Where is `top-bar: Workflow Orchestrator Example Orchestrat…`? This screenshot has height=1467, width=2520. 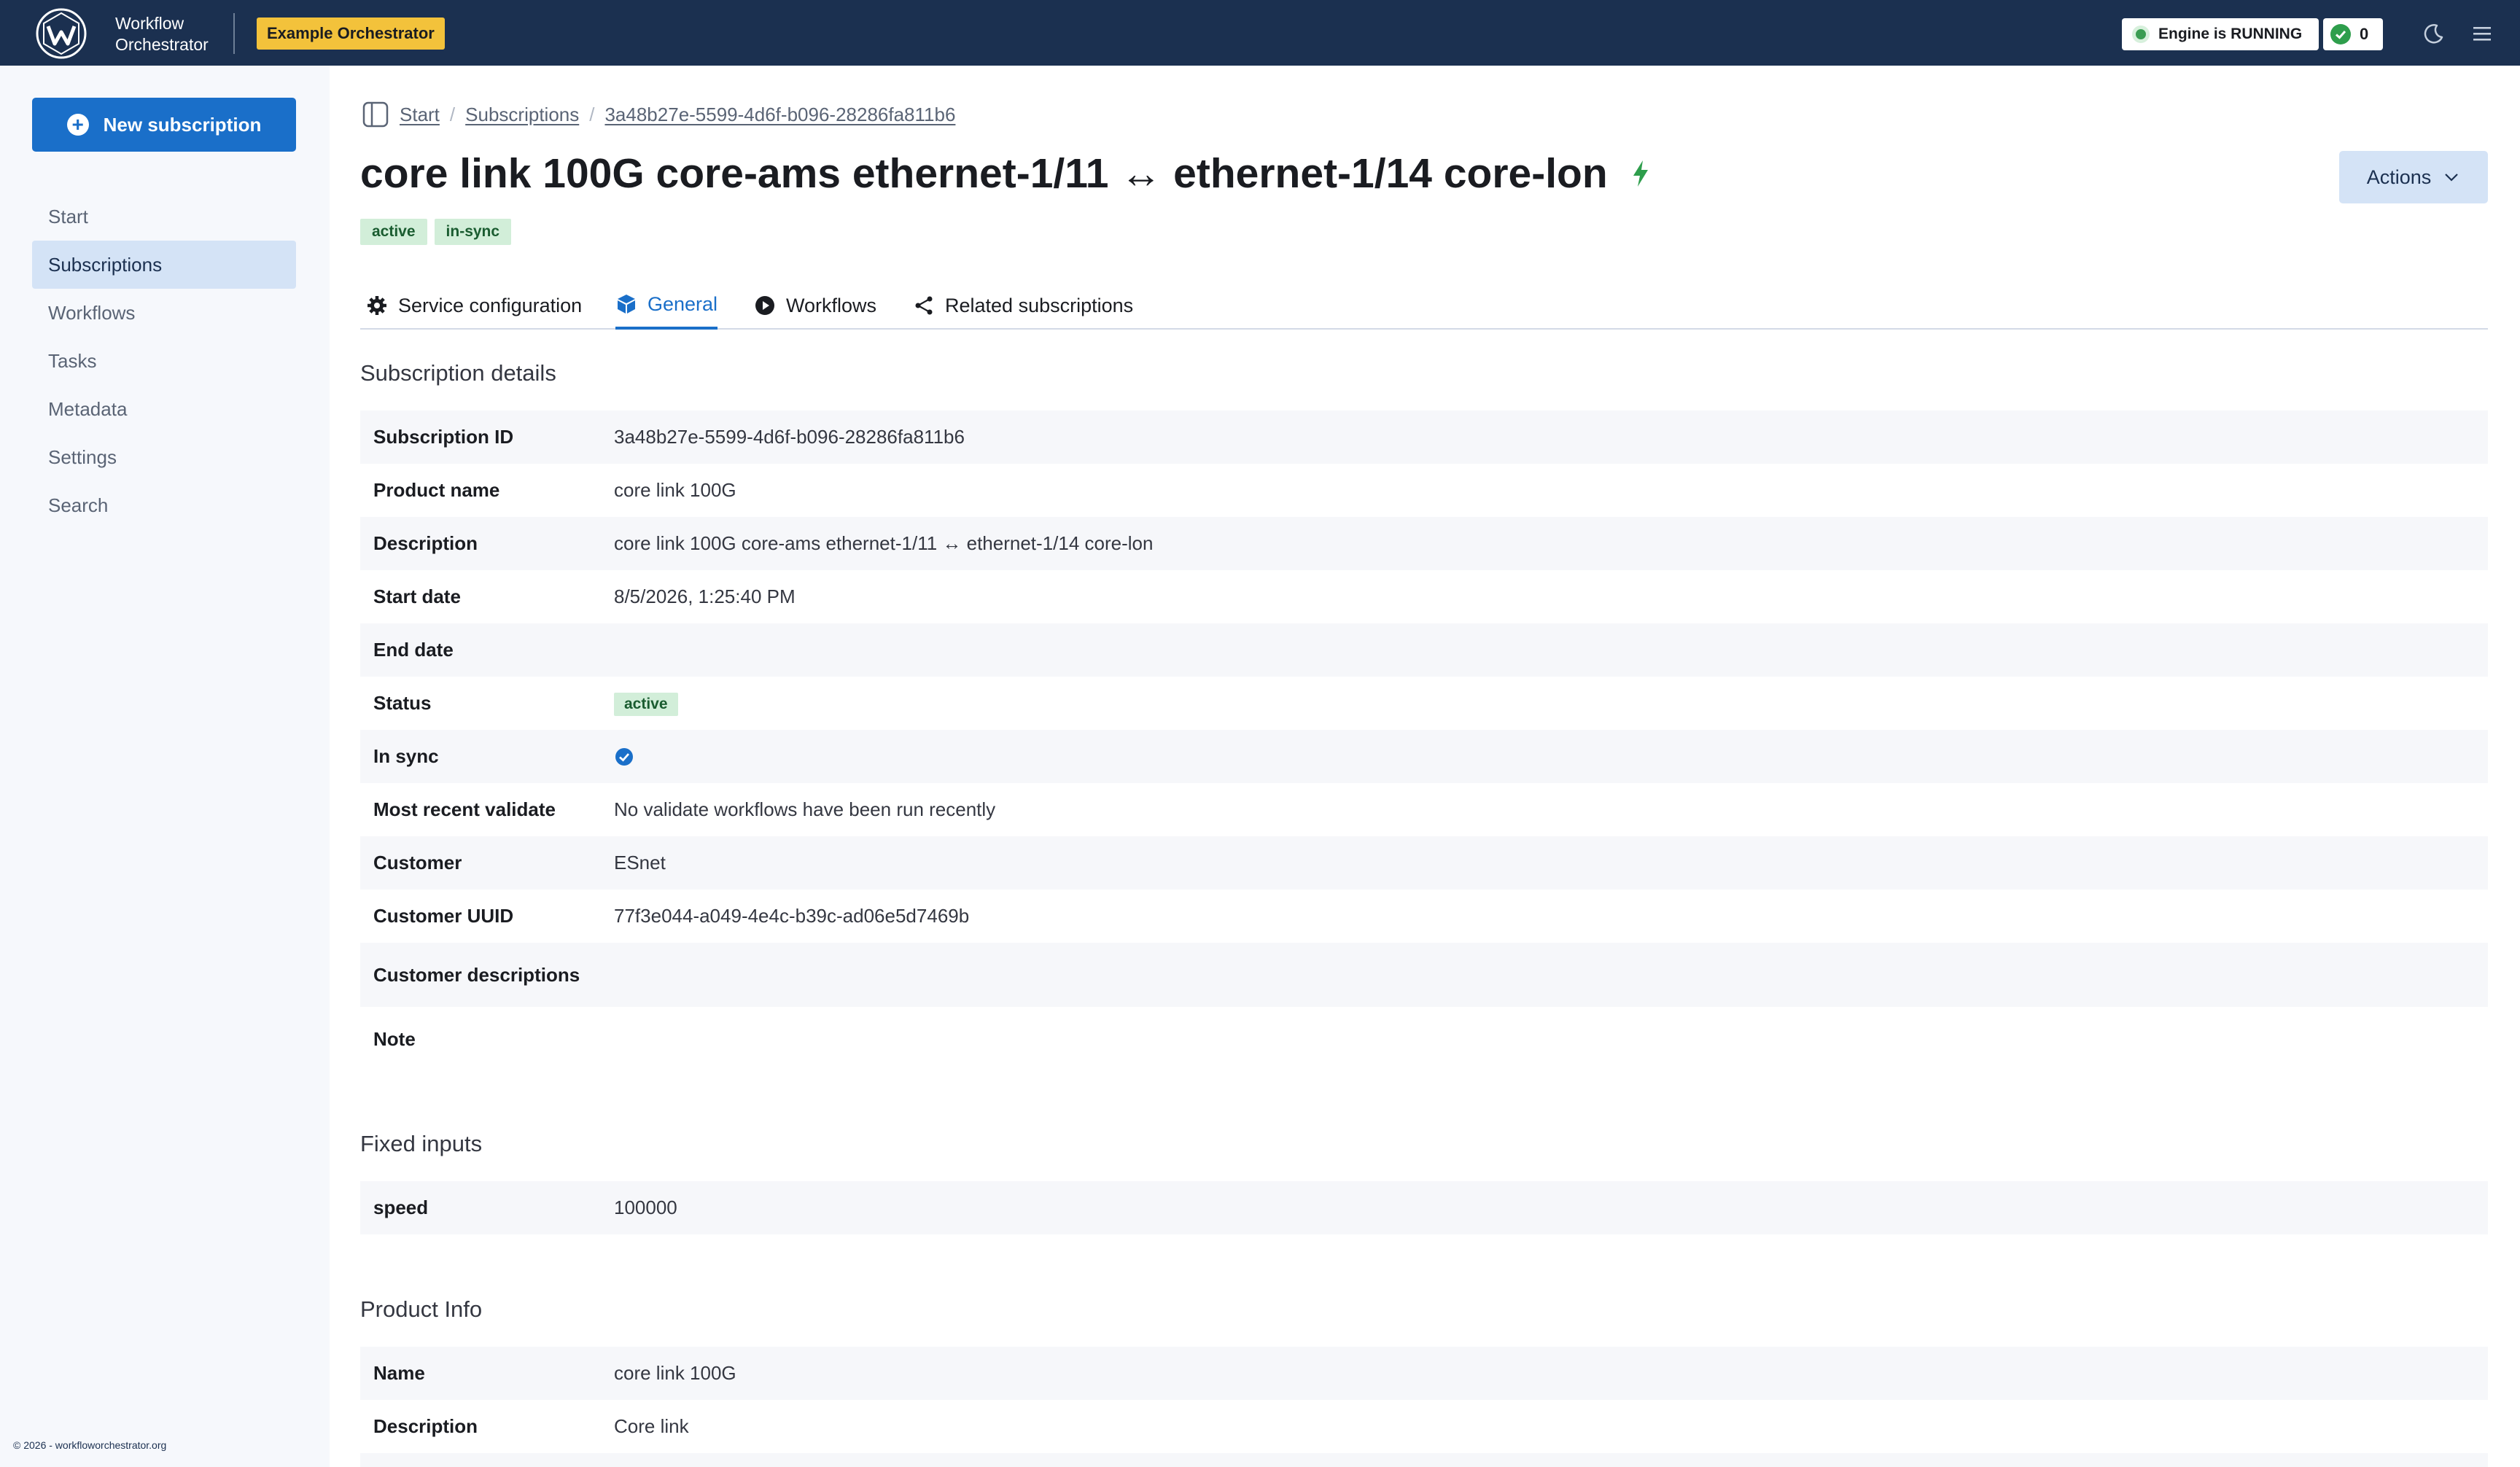 top-bar: Workflow Orchestrator Example Orchestrat… is located at coordinates (1260, 33).